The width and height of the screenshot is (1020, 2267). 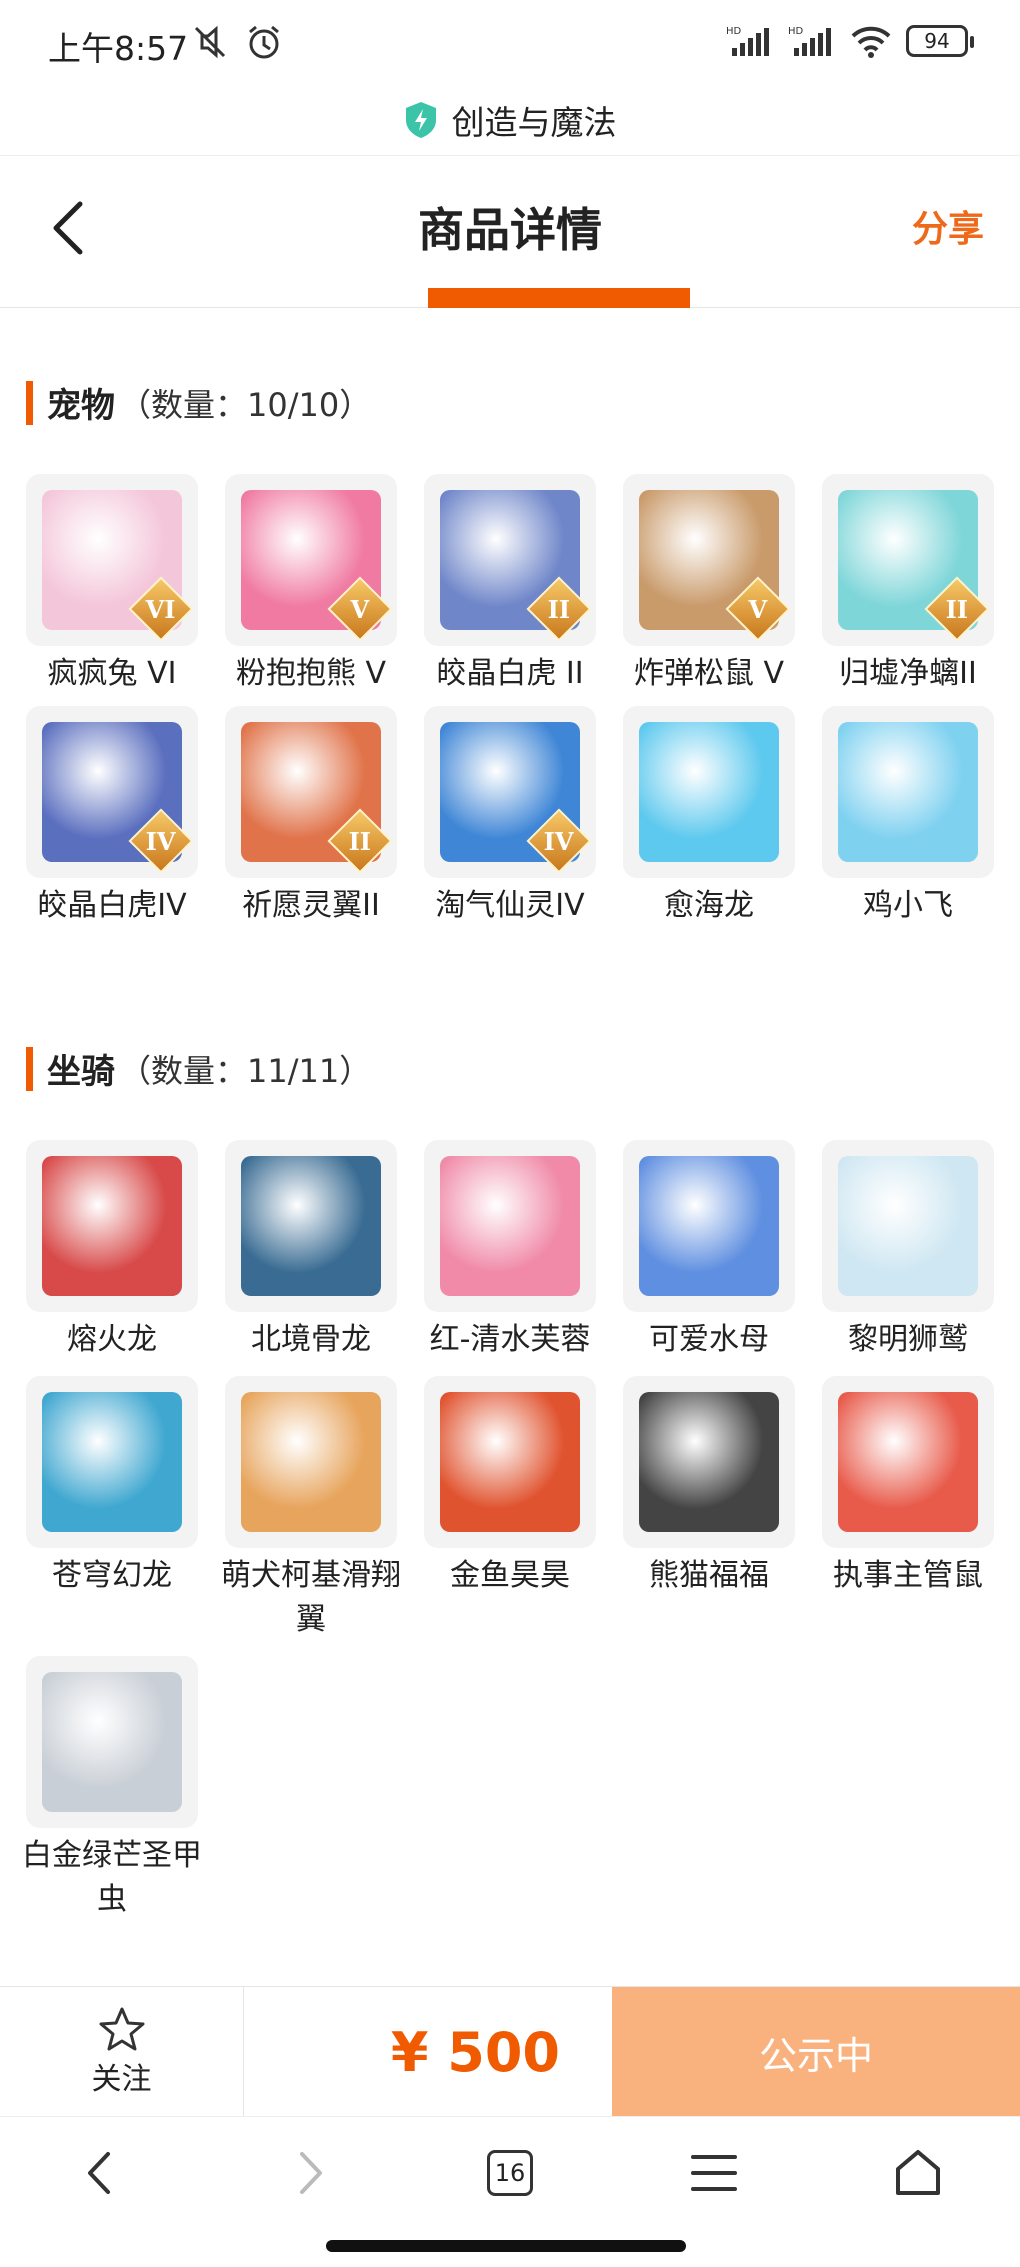 I want to click on back-arrow-icon, so click(x=99, y=2173).